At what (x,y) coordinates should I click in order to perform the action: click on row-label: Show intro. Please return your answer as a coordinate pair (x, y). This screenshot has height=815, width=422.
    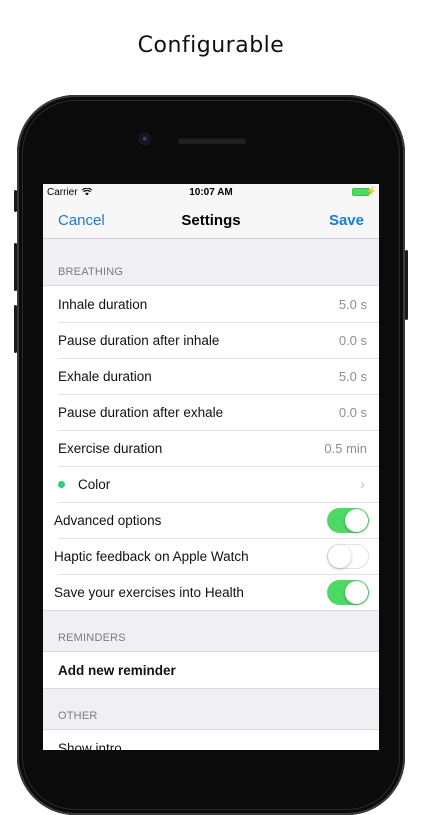
    Looking at the image, I should click on (90, 745).